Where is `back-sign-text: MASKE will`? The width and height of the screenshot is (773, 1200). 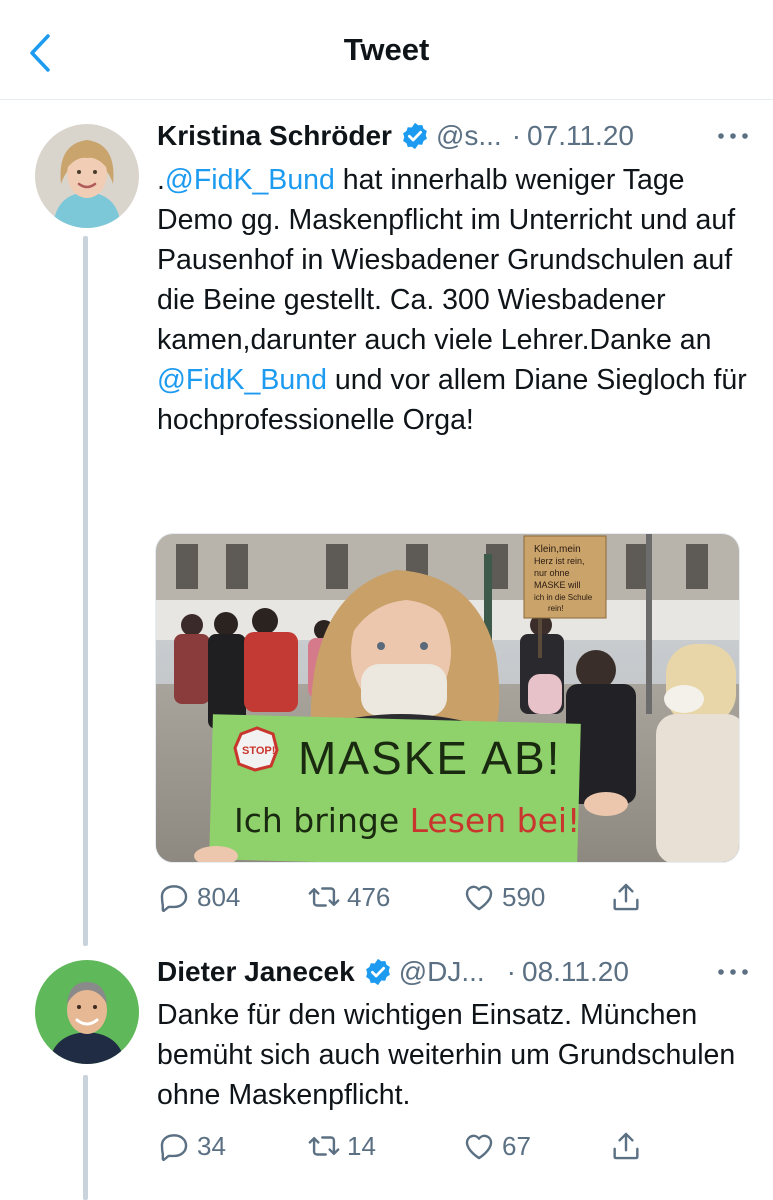
back-sign-text: MASKE will is located at coordinates (557, 585).